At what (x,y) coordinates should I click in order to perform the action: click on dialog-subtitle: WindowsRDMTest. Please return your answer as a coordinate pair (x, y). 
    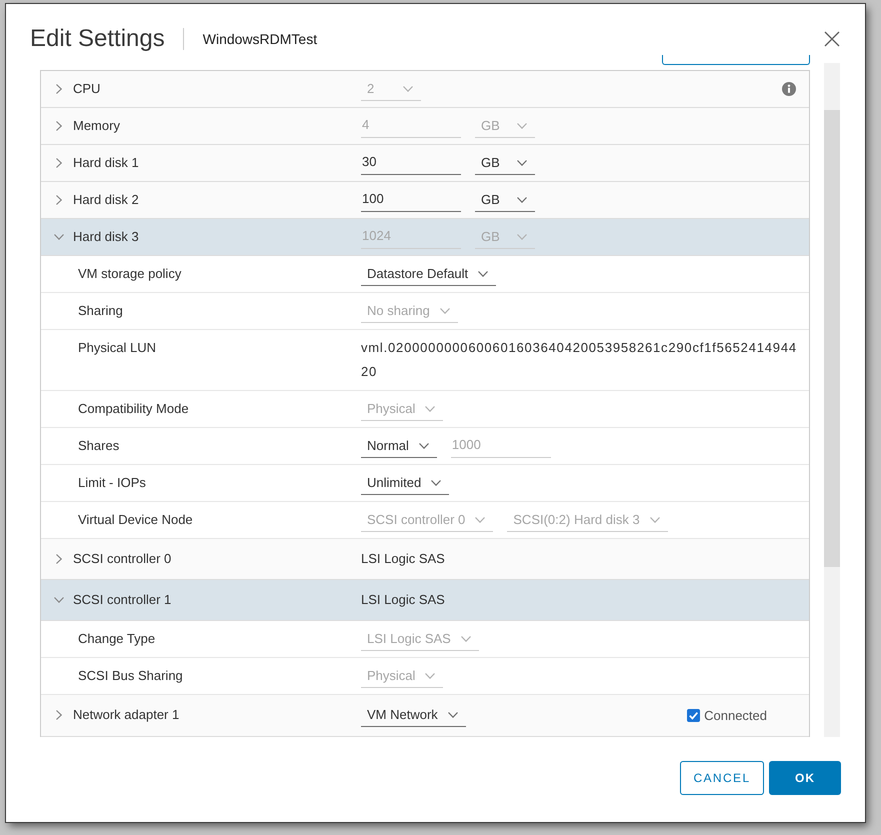
    Looking at the image, I should click on (260, 39).